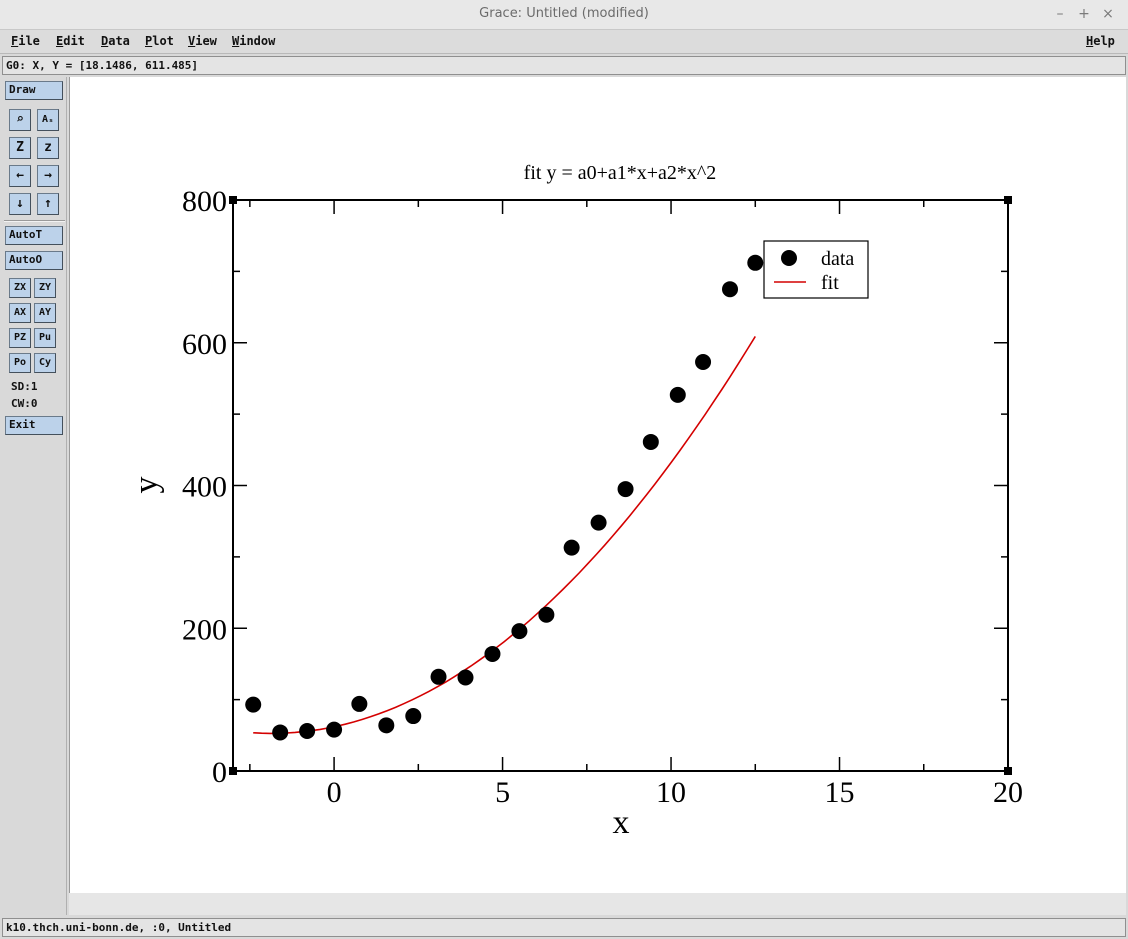  What do you see at coordinates (48, 176) in the screenshot?
I see `arrow-right-icon: →` at bounding box center [48, 176].